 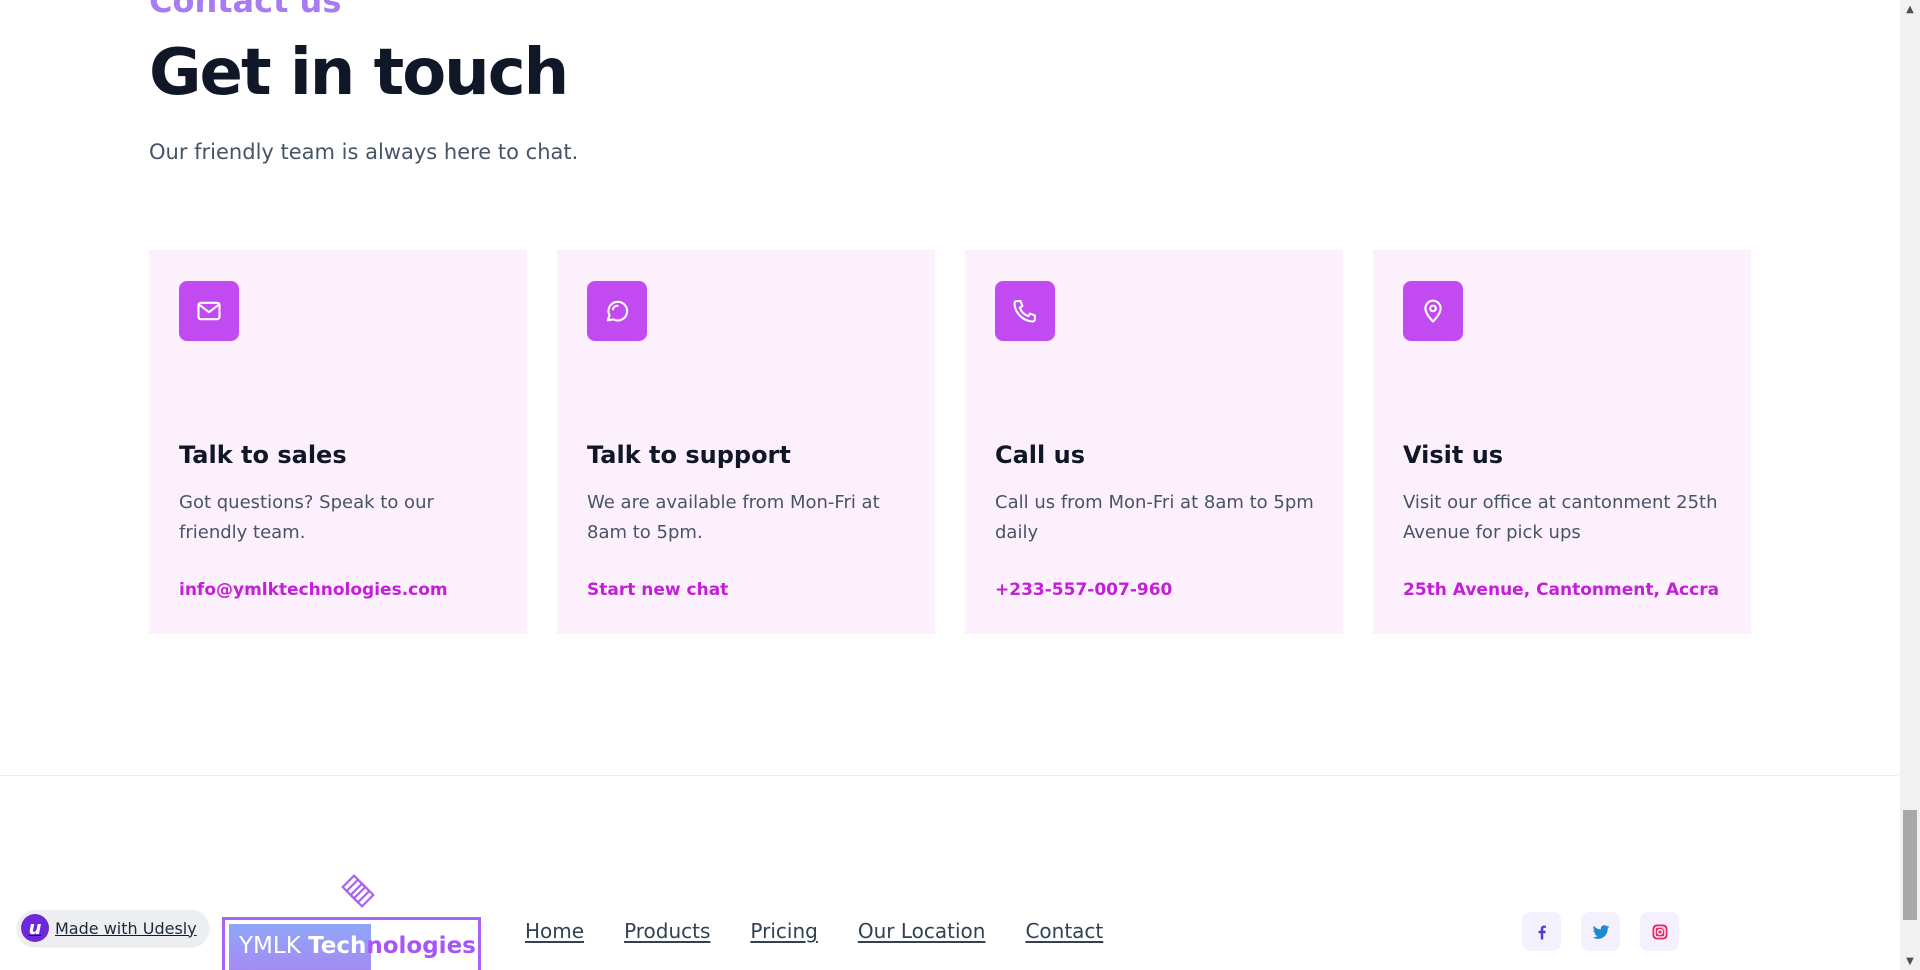 I want to click on twitter-icon, so click(x=1600, y=931).